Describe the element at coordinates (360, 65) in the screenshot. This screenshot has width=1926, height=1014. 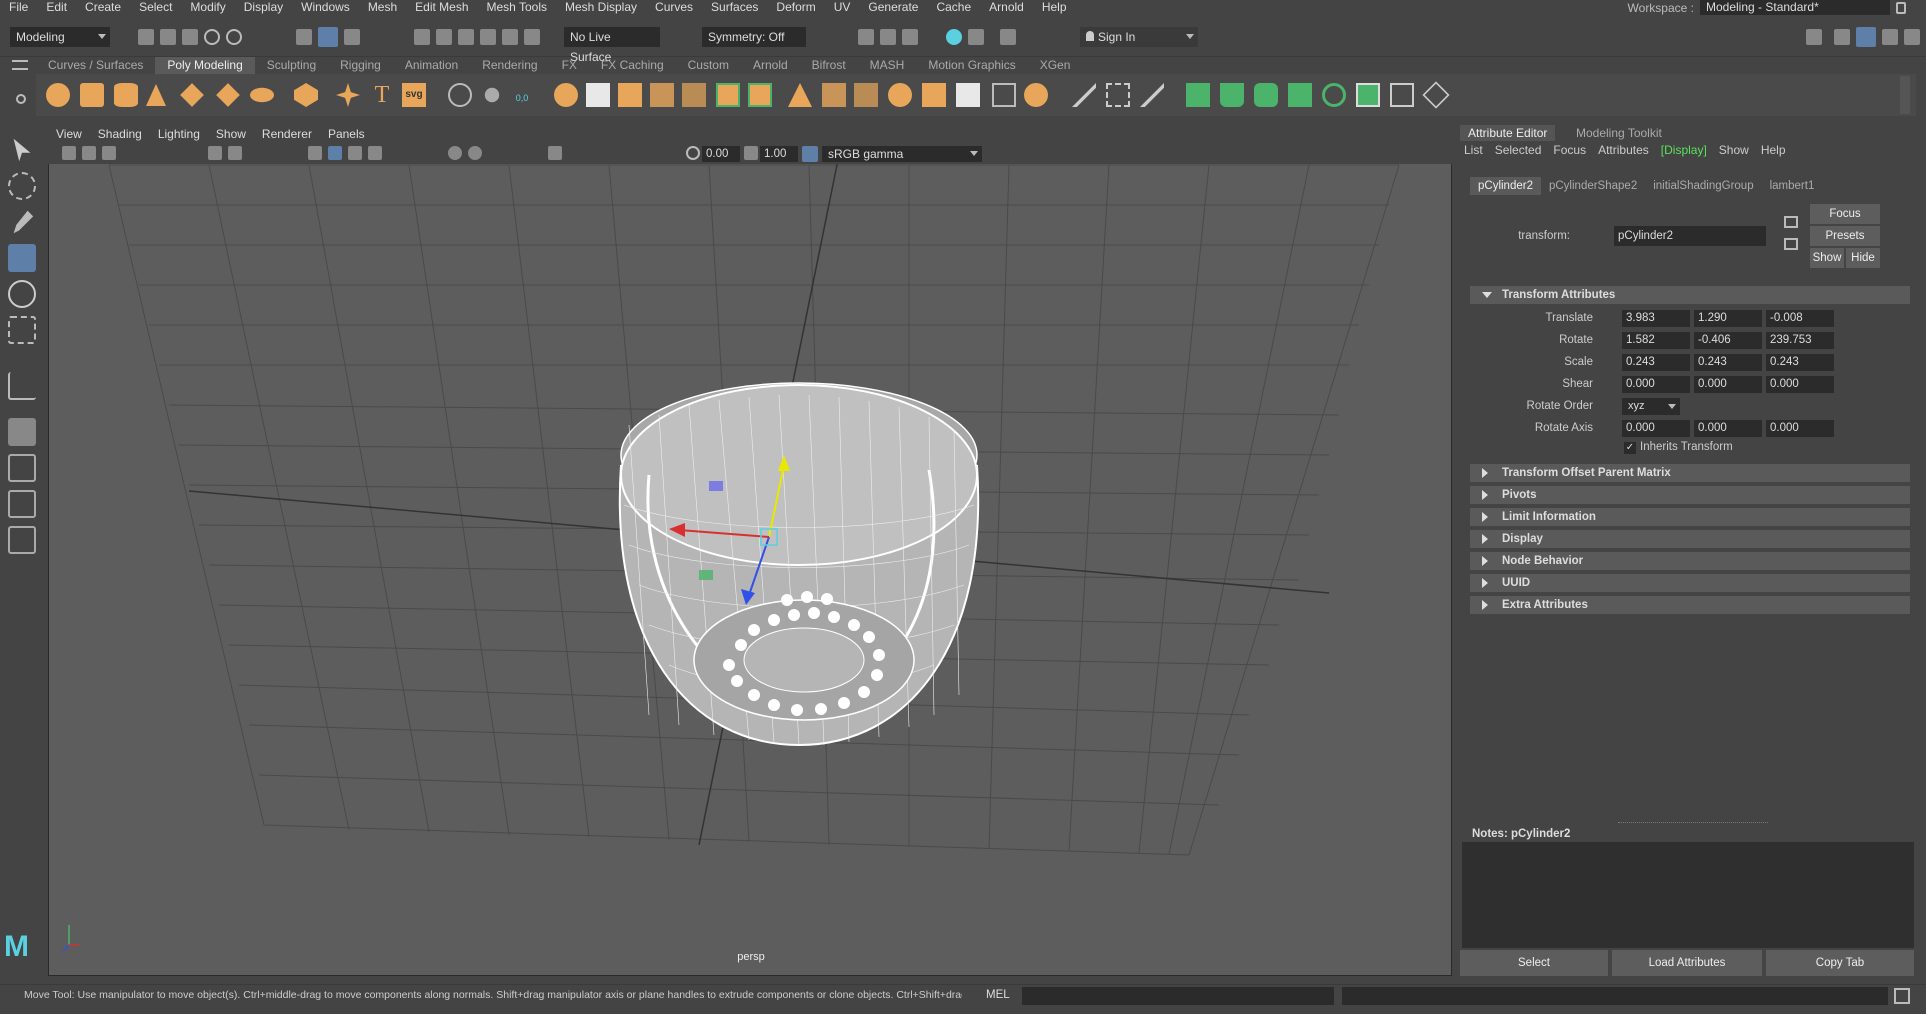
I see `shelf-tab-rigging: Rigging` at that location.